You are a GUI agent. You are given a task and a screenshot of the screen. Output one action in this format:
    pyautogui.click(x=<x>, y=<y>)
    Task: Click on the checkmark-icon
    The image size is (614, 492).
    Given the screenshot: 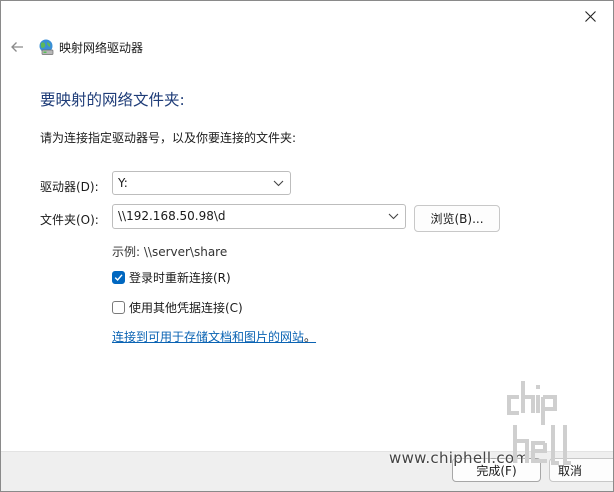 What is the action you would take?
    pyautogui.click(x=118, y=278)
    